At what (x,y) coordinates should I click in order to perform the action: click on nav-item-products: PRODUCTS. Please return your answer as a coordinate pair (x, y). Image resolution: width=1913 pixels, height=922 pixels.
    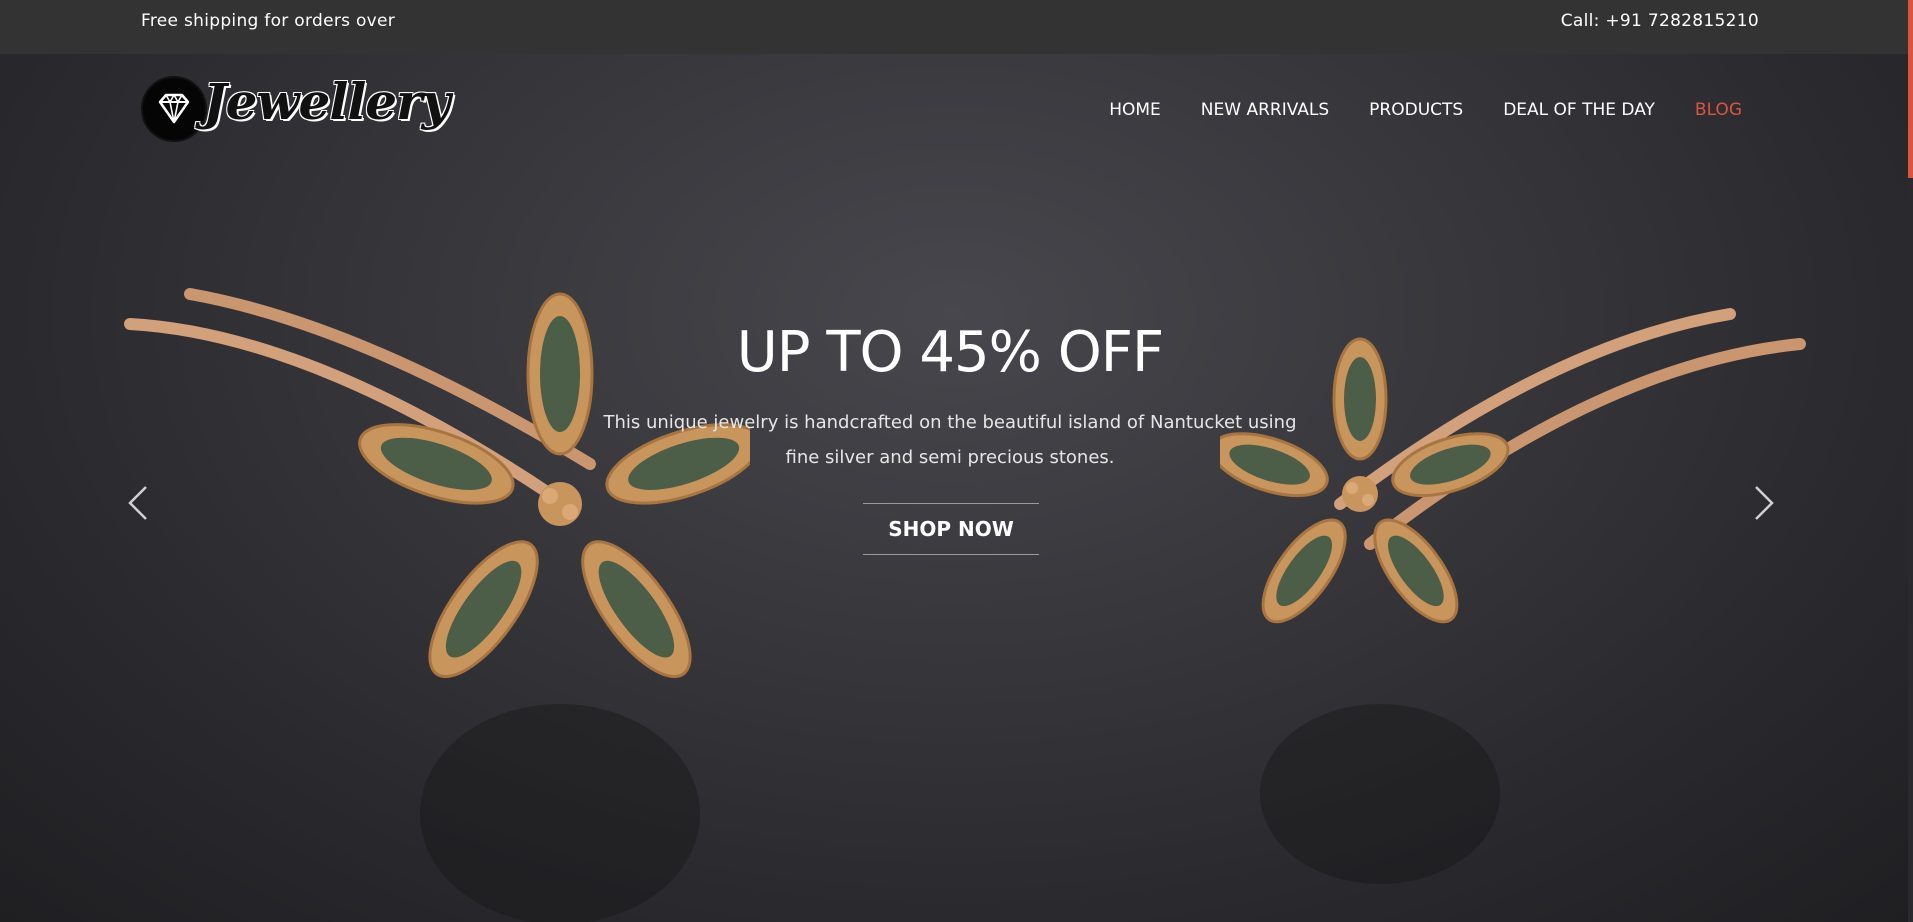
    Looking at the image, I should click on (1416, 110).